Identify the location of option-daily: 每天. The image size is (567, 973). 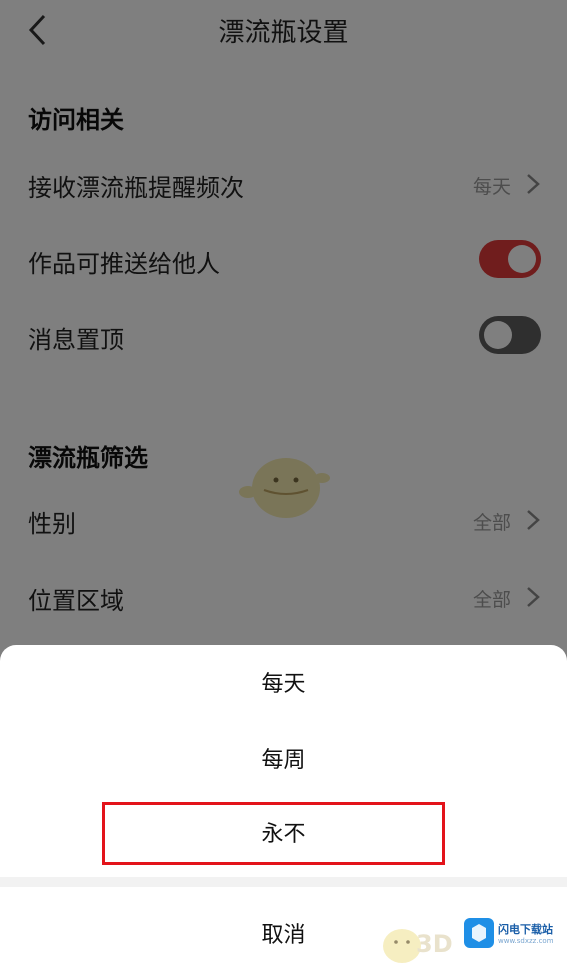
(283, 685).